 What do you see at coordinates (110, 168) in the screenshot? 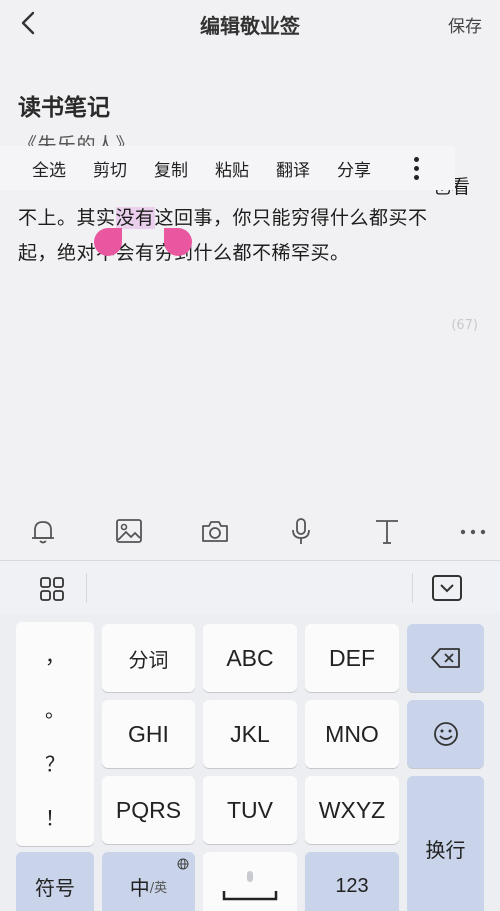
I see `menu-cut: 剪切` at bounding box center [110, 168].